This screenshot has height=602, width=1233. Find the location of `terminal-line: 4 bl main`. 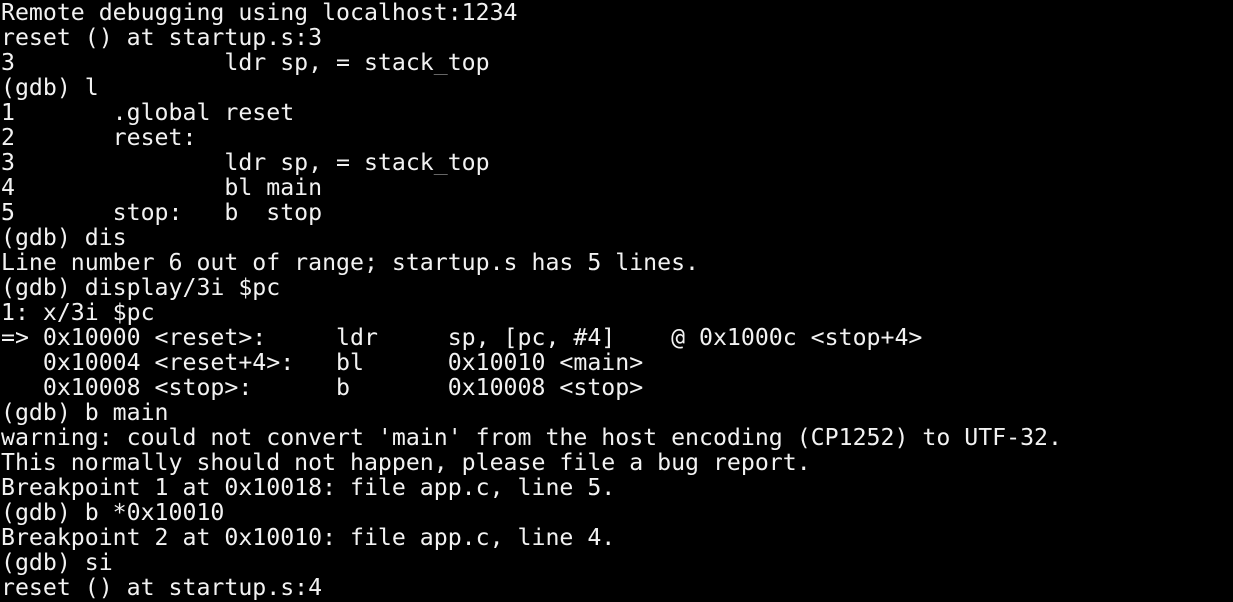

terminal-line: 4 bl main is located at coordinates (162, 187).